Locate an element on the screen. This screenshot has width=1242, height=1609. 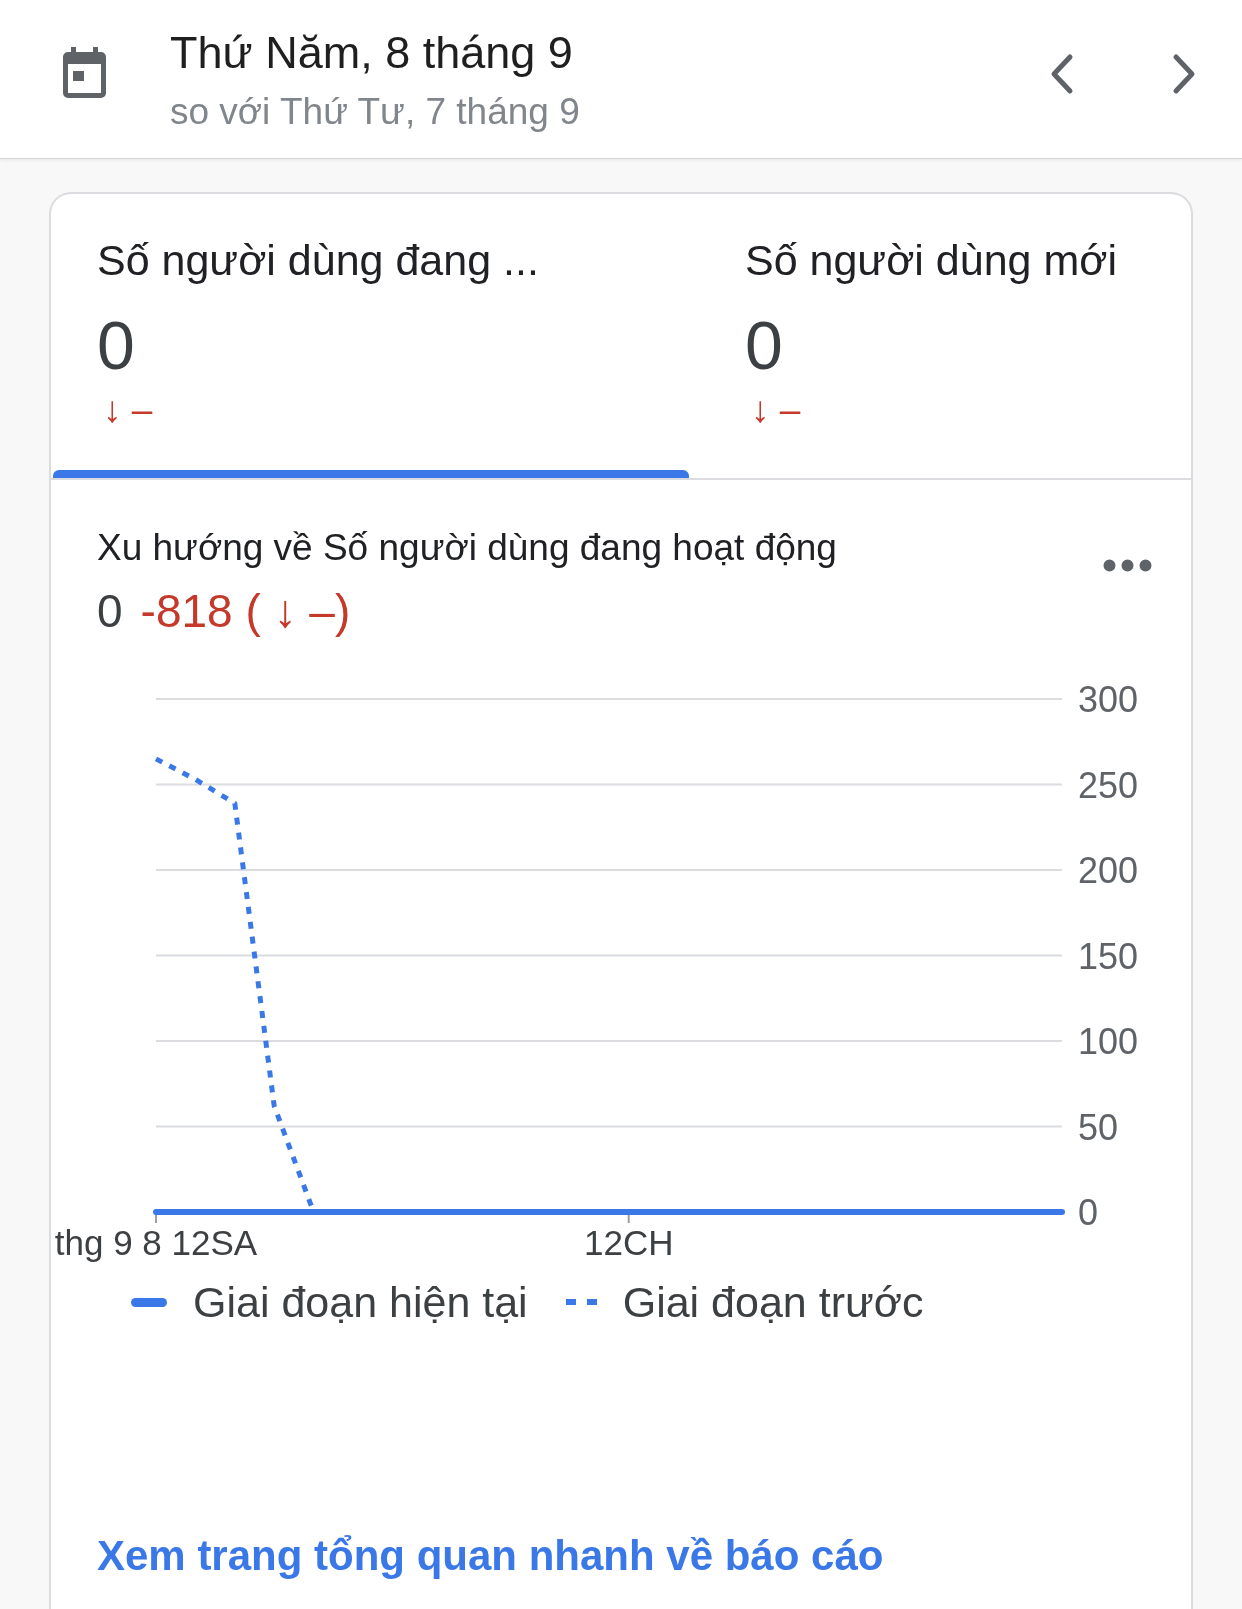
y-axis-label: 150 is located at coordinates (1108, 956).